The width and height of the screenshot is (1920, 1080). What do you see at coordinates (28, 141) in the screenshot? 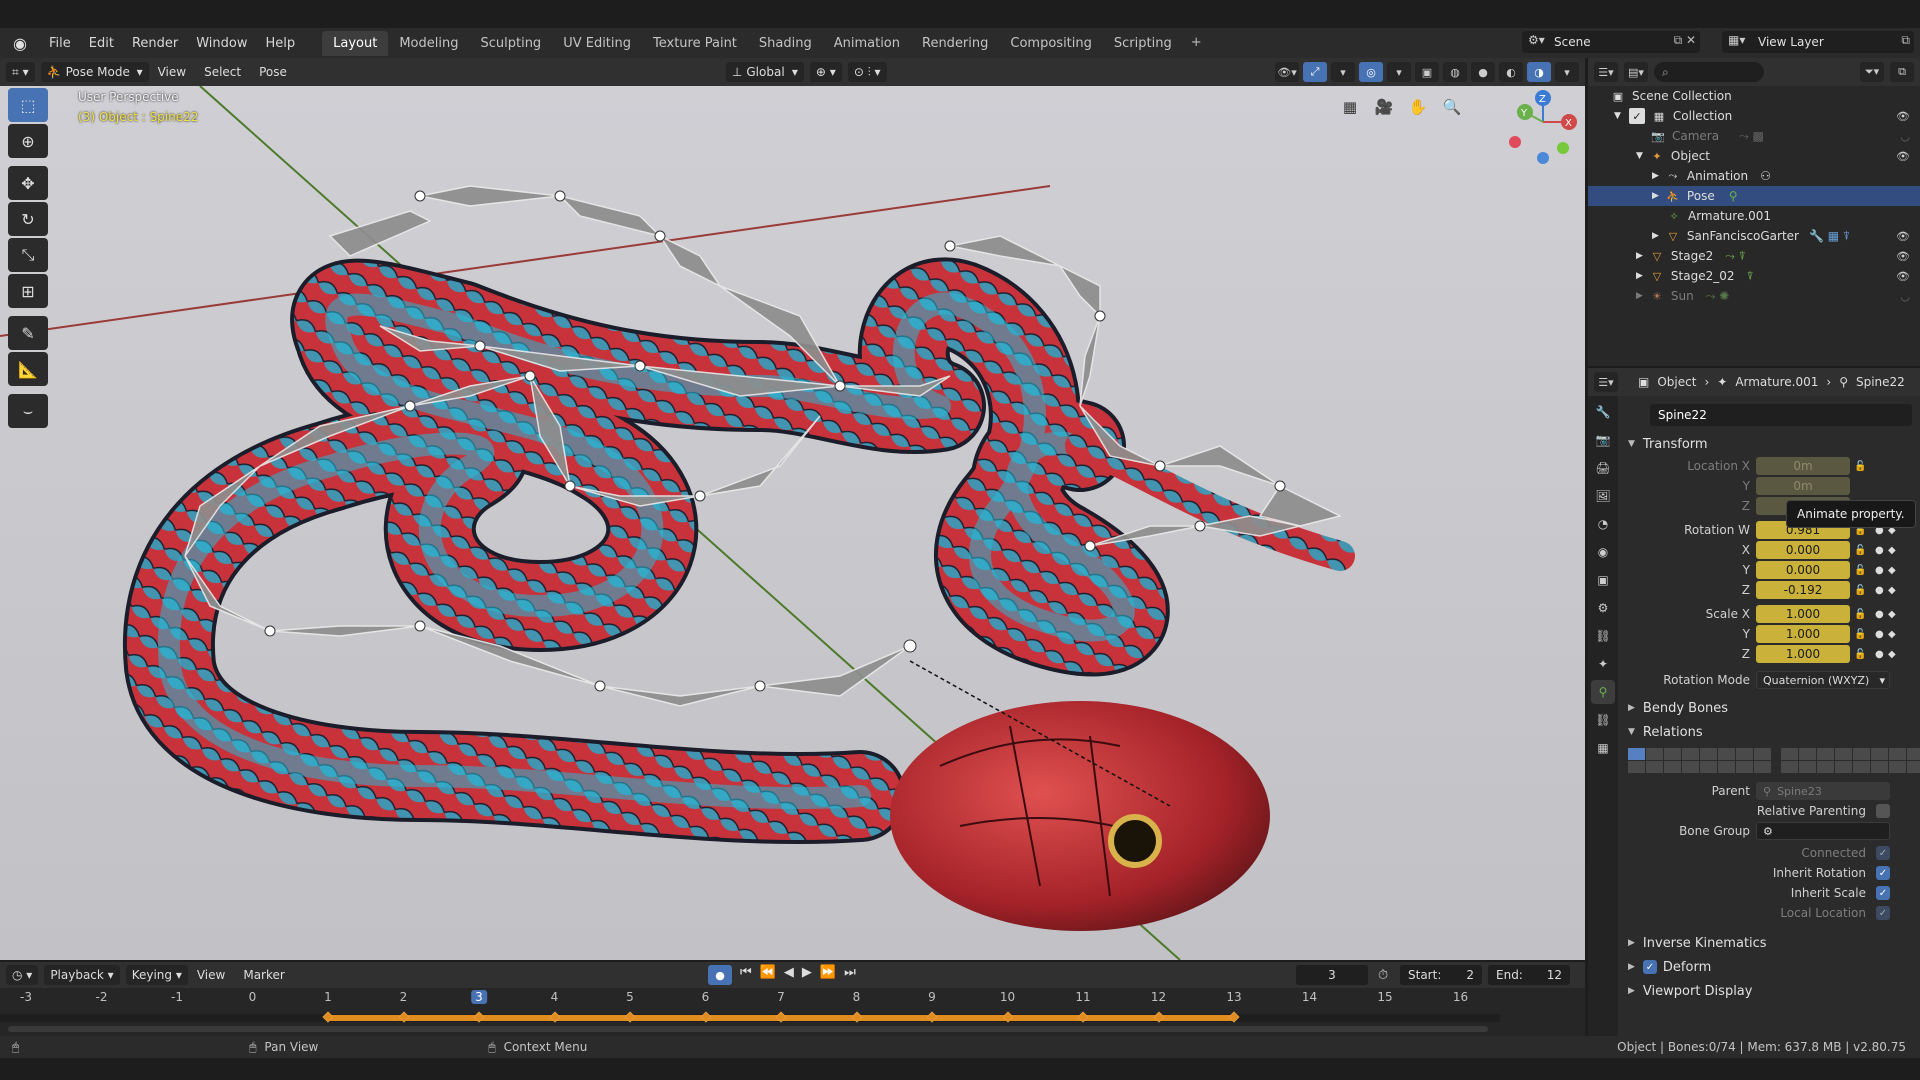
I see `cursor-icon: ⊕` at bounding box center [28, 141].